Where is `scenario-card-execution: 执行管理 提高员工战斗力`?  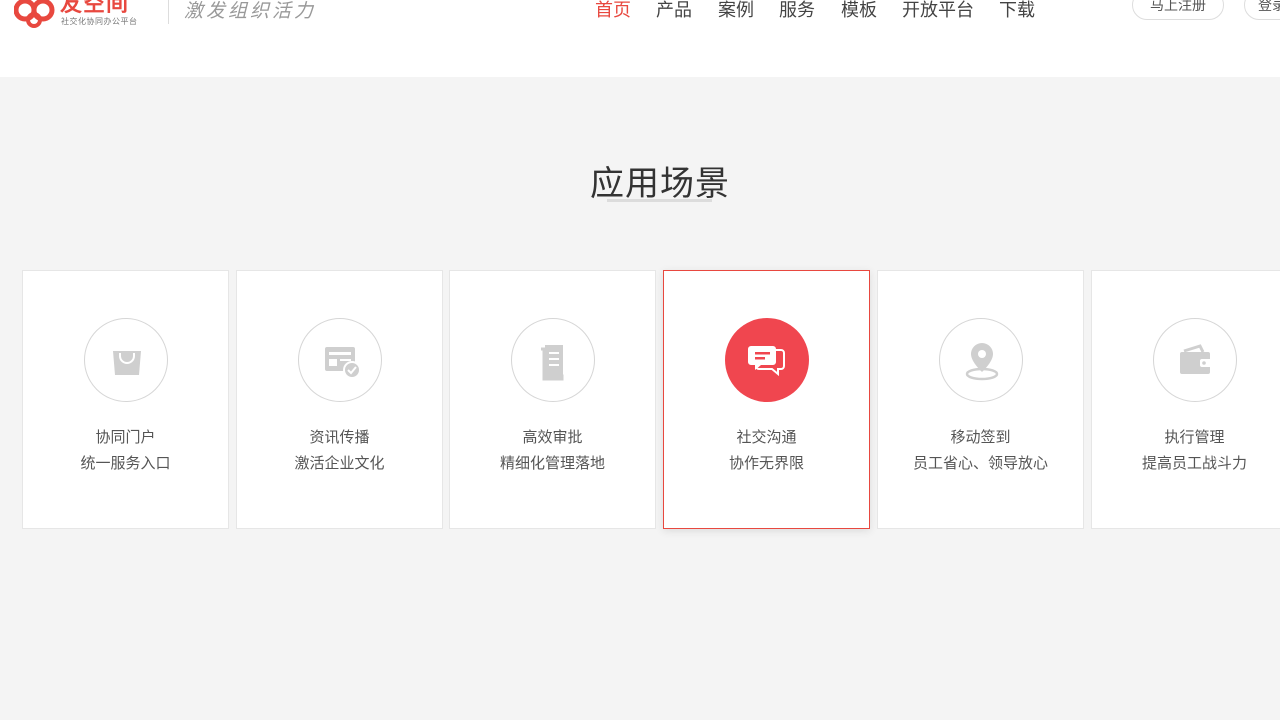
scenario-card-execution: 执行管理 提高员工战斗力 is located at coordinates (1185, 399).